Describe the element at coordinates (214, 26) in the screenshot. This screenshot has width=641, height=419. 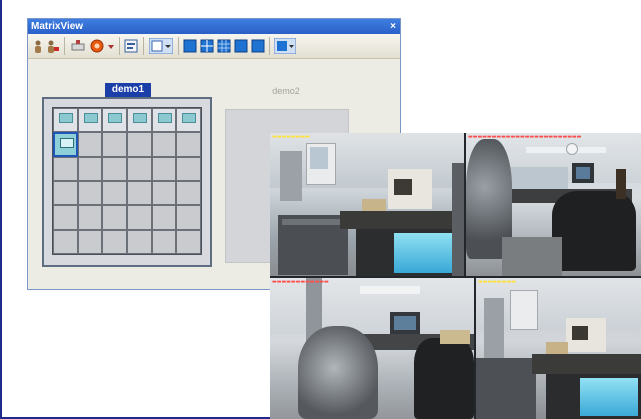
I see `window-titlebar: MatrixView ×` at that location.